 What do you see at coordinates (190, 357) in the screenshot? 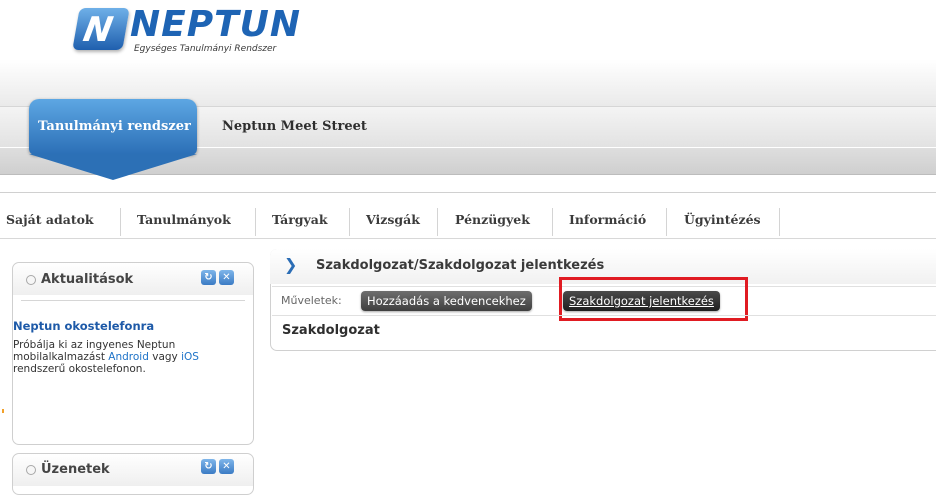
I see `ios-link: iOS` at bounding box center [190, 357].